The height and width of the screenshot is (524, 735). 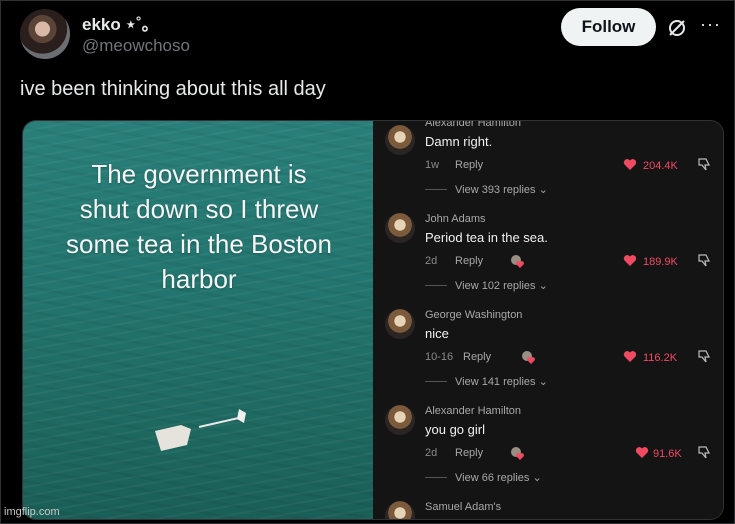 I want to click on comment-text: Damn right., so click(x=459, y=141).